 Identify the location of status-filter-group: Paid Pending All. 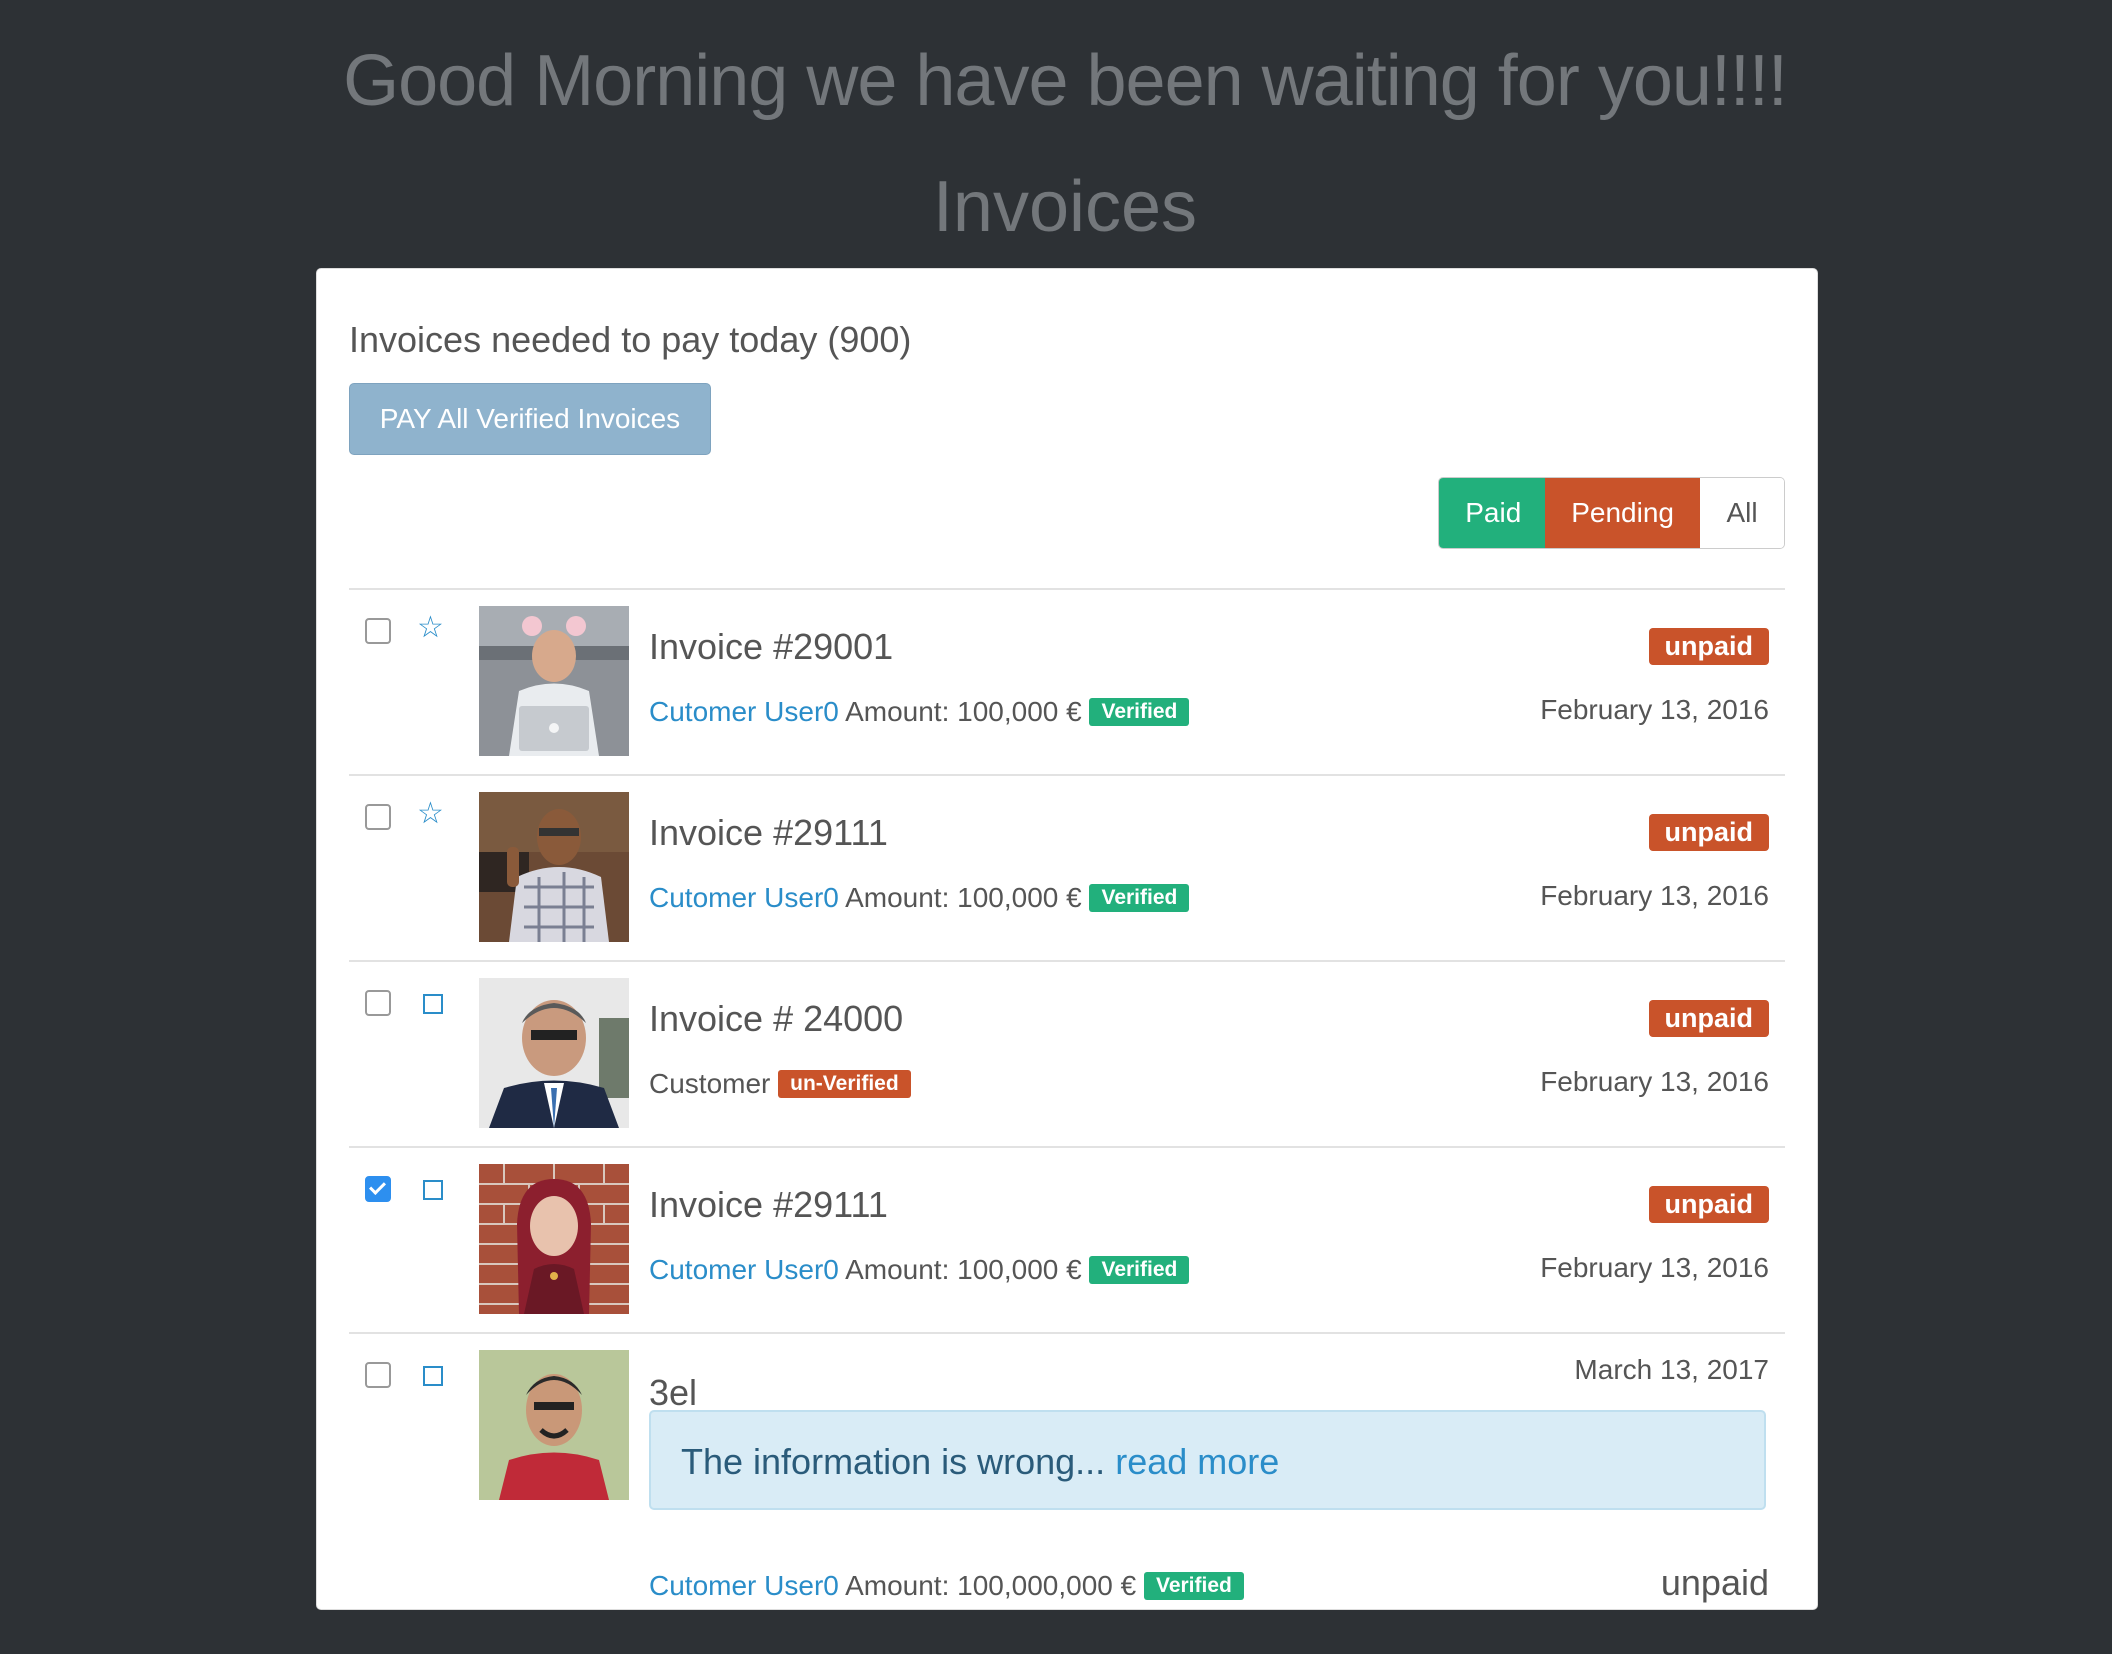
(1611, 513).